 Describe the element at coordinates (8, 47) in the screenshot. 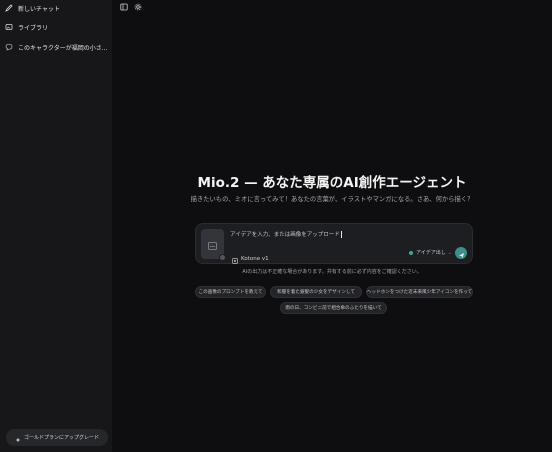

I see `chat-bubble-icon` at that location.